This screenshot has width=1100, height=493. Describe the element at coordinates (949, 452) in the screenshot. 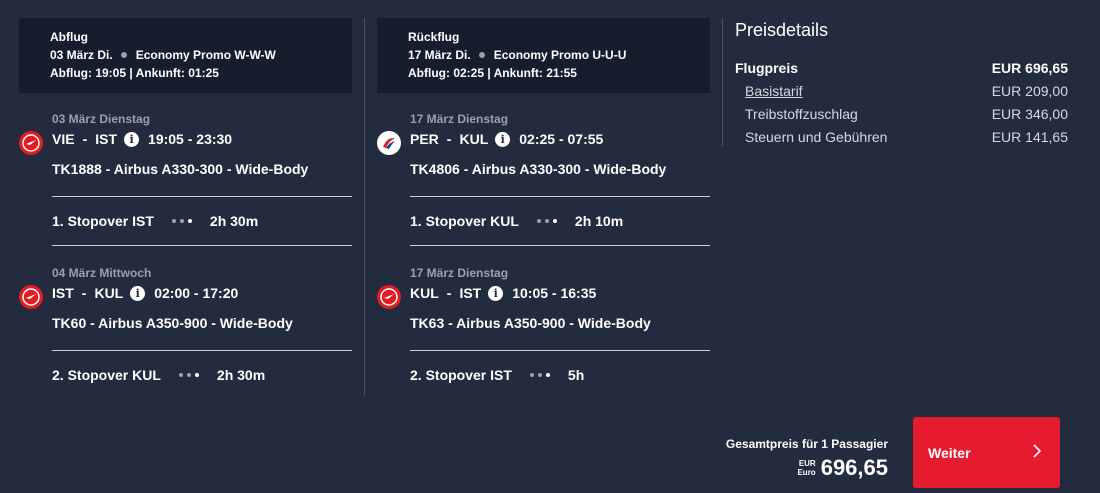

I see `continue-button-label: Weiter` at that location.